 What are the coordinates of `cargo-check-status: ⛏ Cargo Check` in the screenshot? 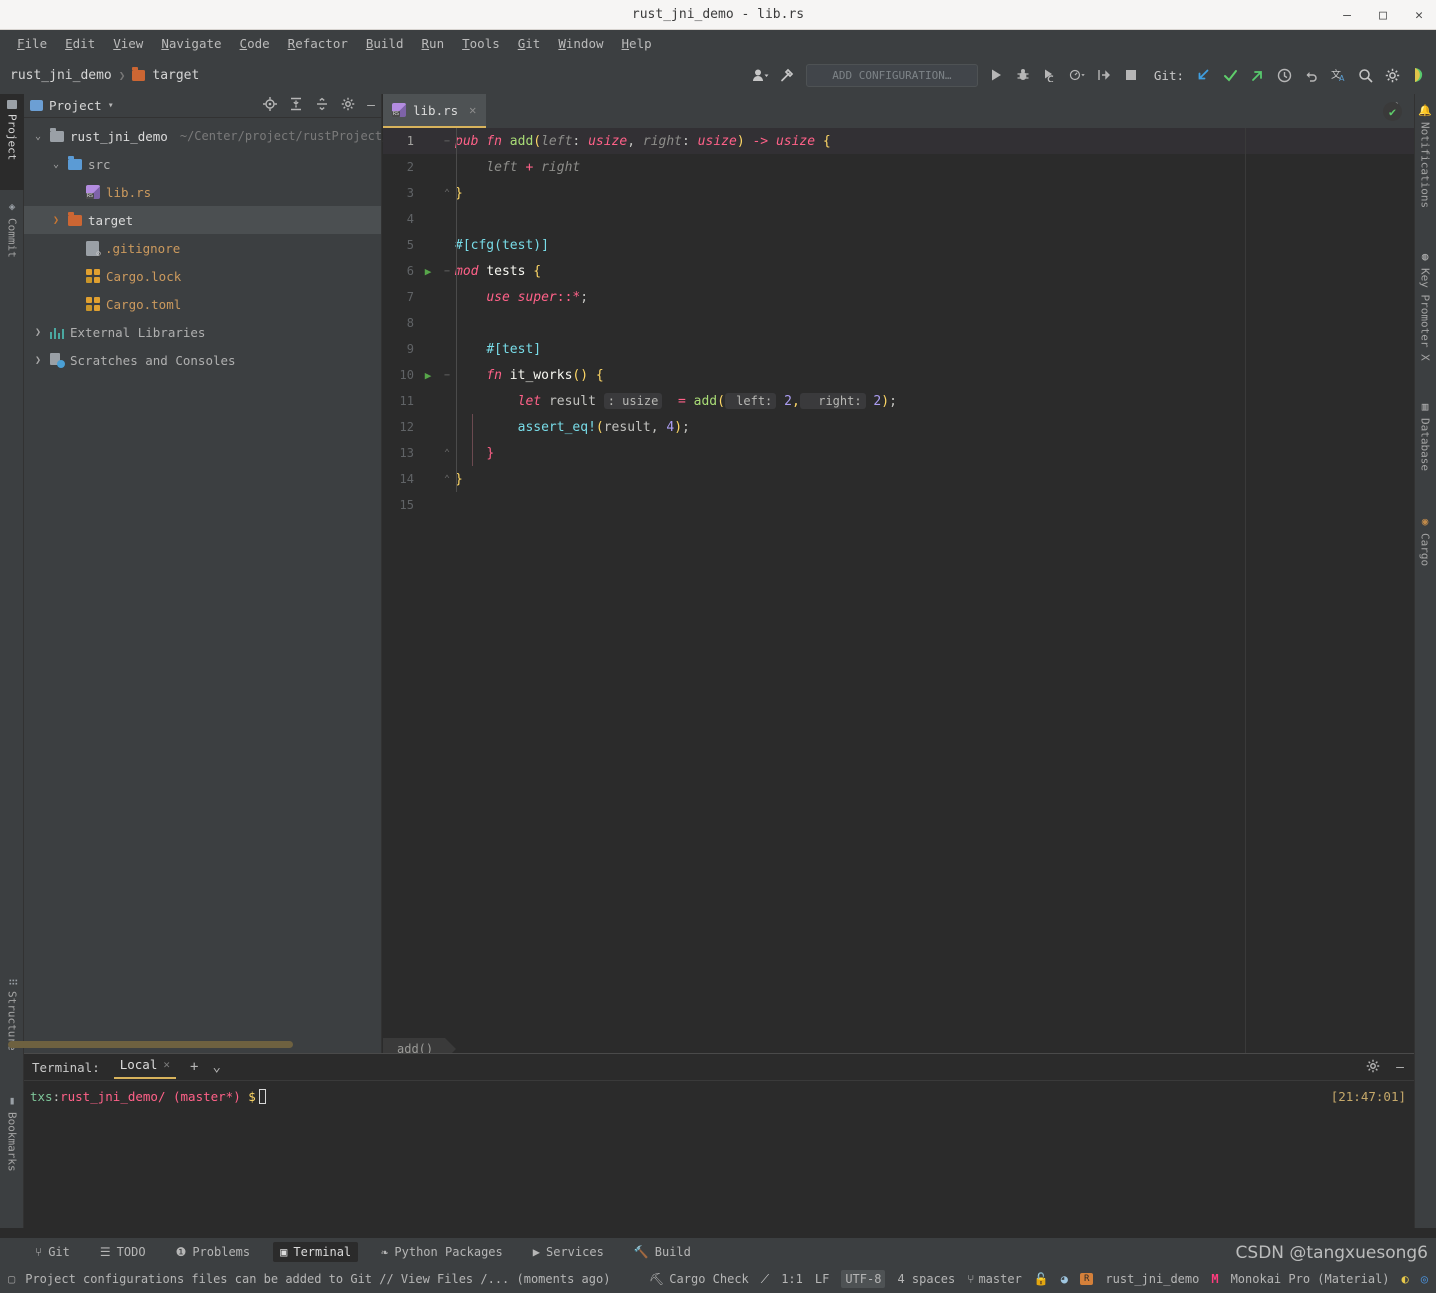 It's located at (699, 1279).